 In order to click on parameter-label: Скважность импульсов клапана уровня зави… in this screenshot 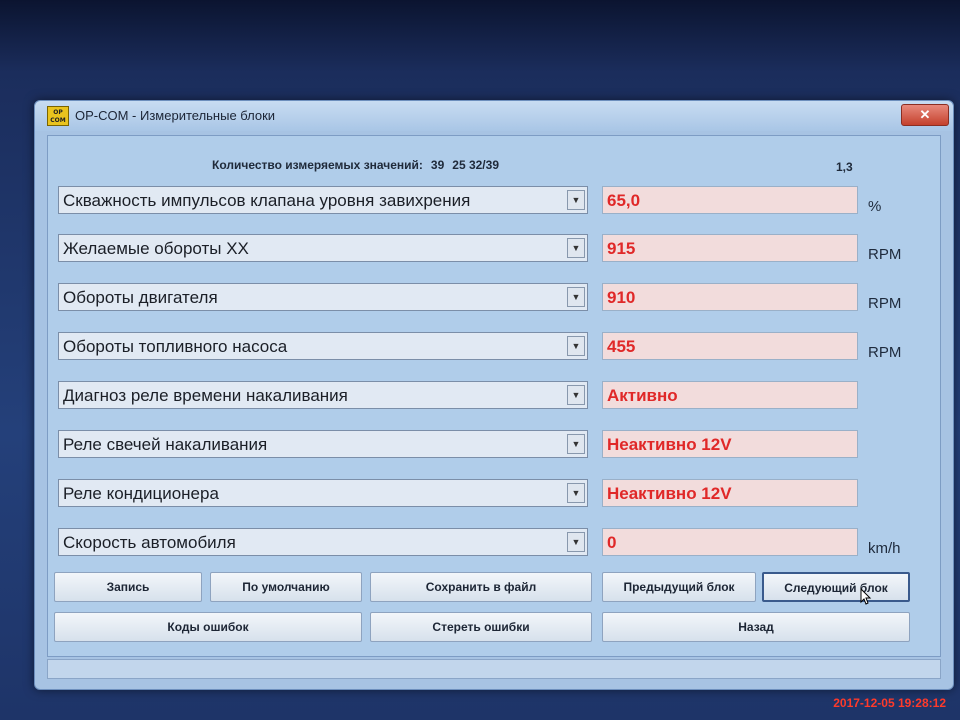, I will do `click(267, 200)`.